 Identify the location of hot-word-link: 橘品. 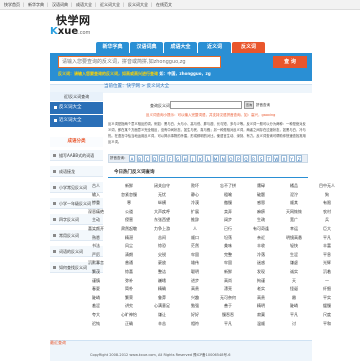
(294, 186).